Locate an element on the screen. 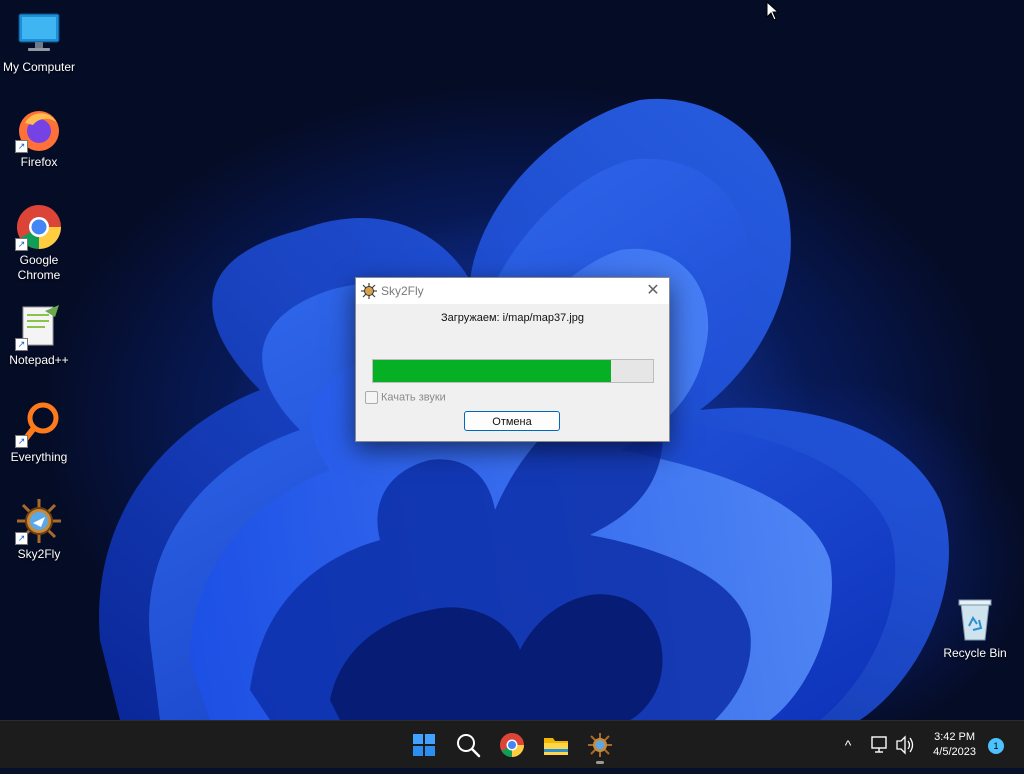  start-button is located at coordinates (424, 745).